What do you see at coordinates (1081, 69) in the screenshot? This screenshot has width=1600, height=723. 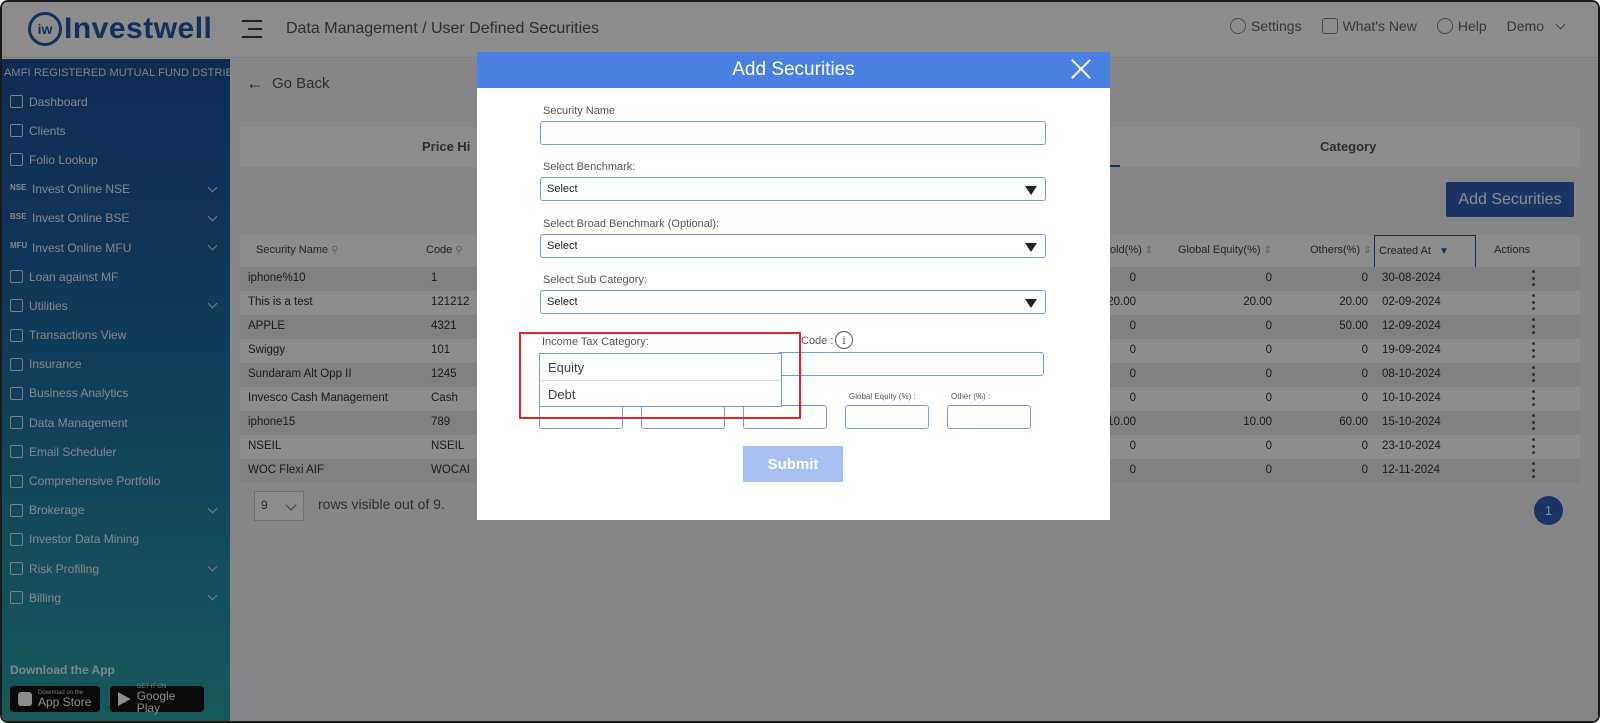 I see `close-icon` at bounding box center [1081, 69].